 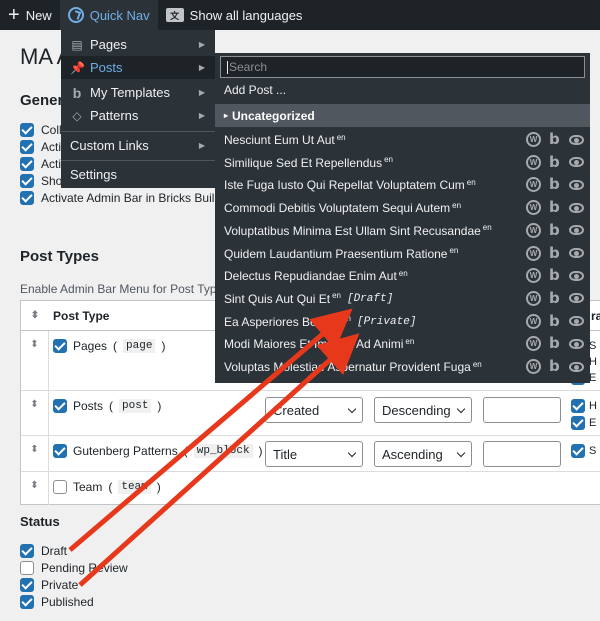 I want to click on post-item: Modi Maiores Et Impedit Ad Animi en Wb, so click(x=404, y=344).